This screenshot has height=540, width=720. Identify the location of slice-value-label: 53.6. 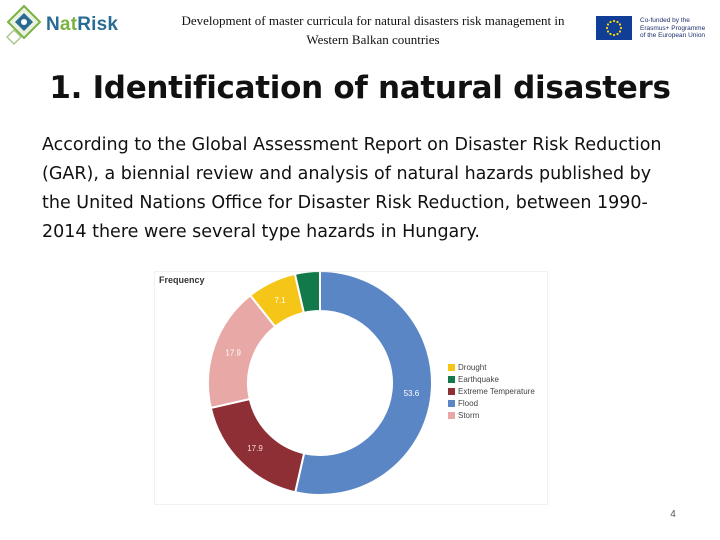
(412, 393).